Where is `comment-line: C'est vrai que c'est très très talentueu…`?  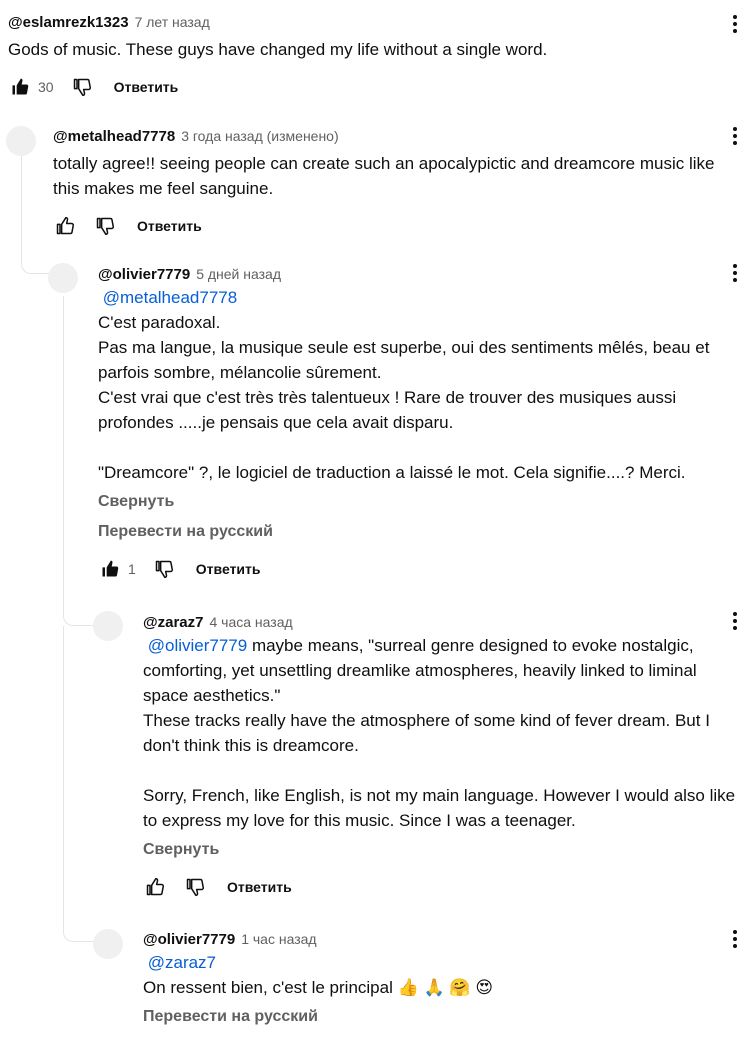
comment-line: C'est vrai que c'est très très talentueu… is located at coordinates (387, 397).